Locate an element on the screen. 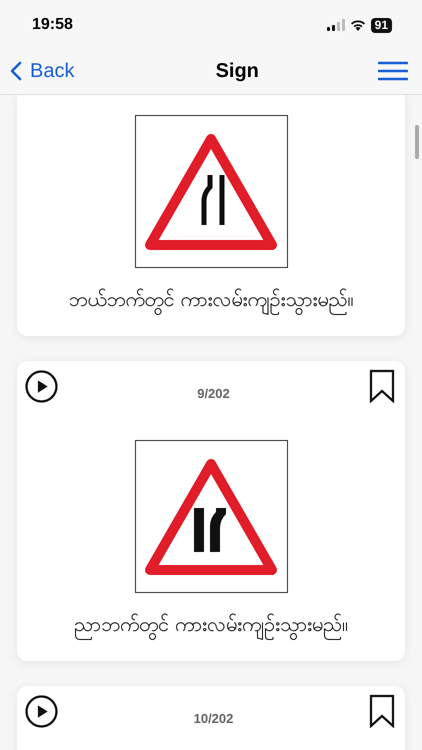 The width and height of the screenshot is (422, 750). wifi-icon is located at coordinates (358, 25).